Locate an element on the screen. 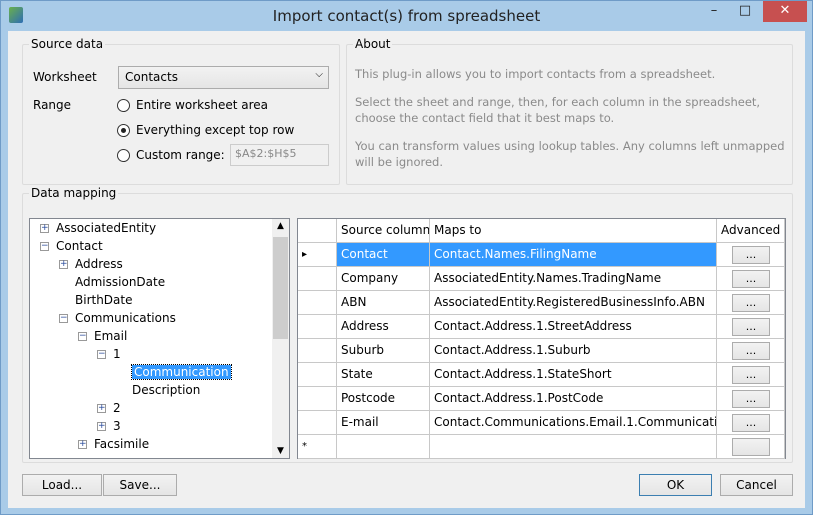 This screenshot has width=813, height=515. tree-scrollbar: ▲ ▼ is located at coordinates (280, 338).